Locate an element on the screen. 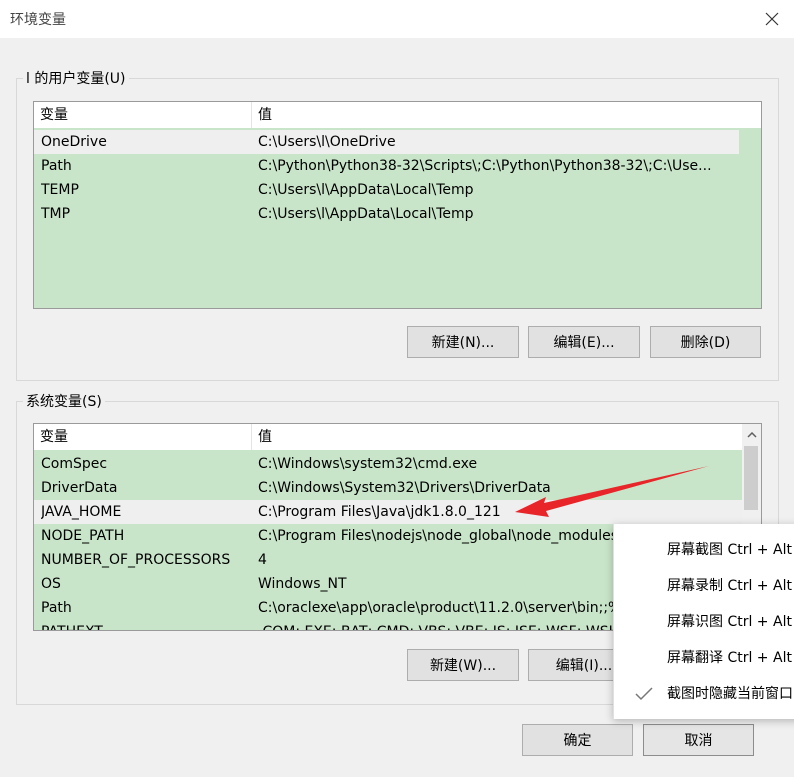  system-variables-label: 系统变量(S) is located at coordinates (64, 402).